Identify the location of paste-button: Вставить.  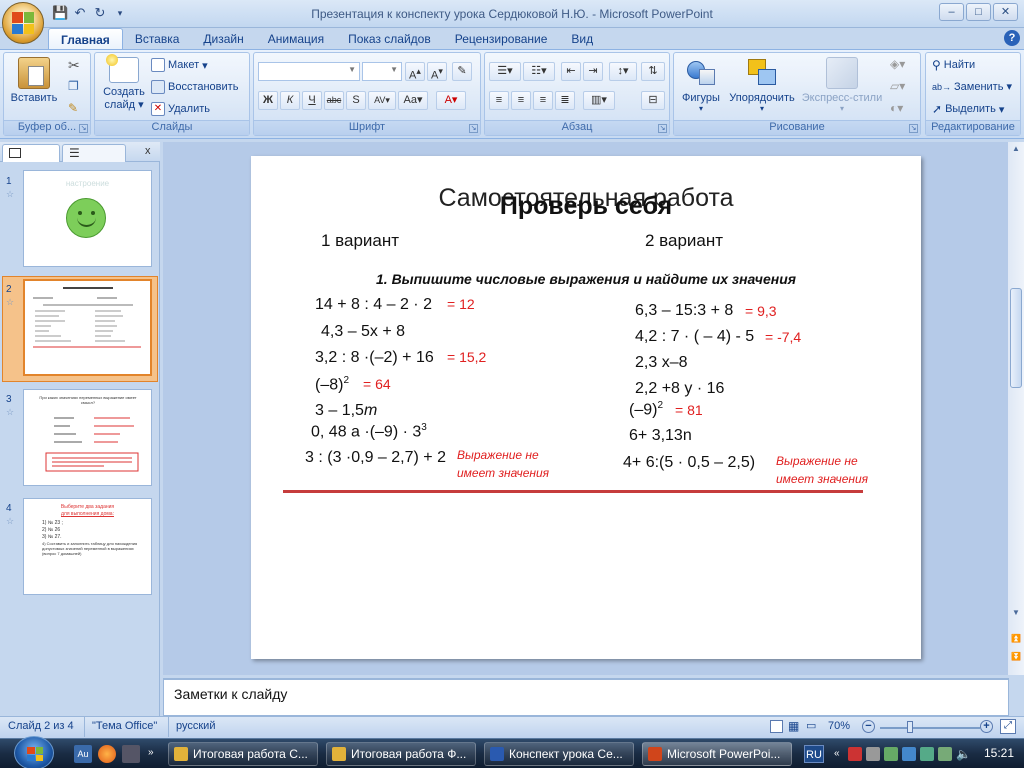
(34, 80).